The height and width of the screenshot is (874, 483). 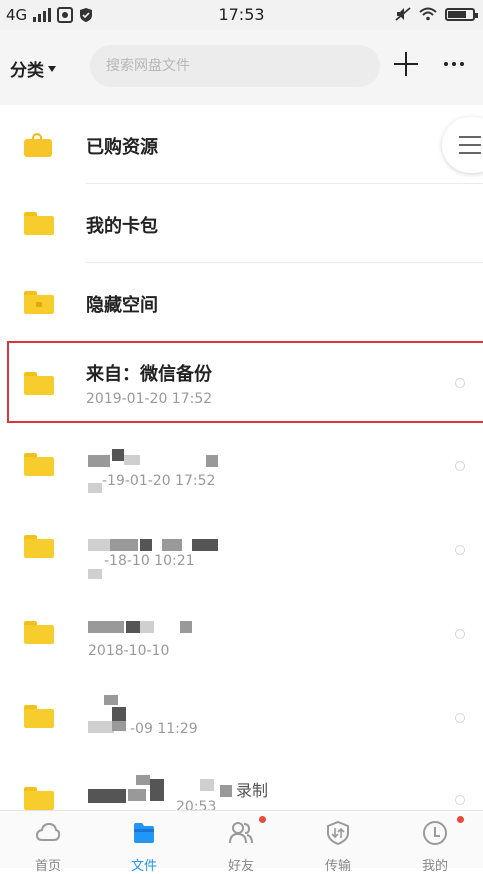 What do you see at coordinates (338, 833) in the screenshot?
I see `transfer-icon` at bounding box center [338, 833].